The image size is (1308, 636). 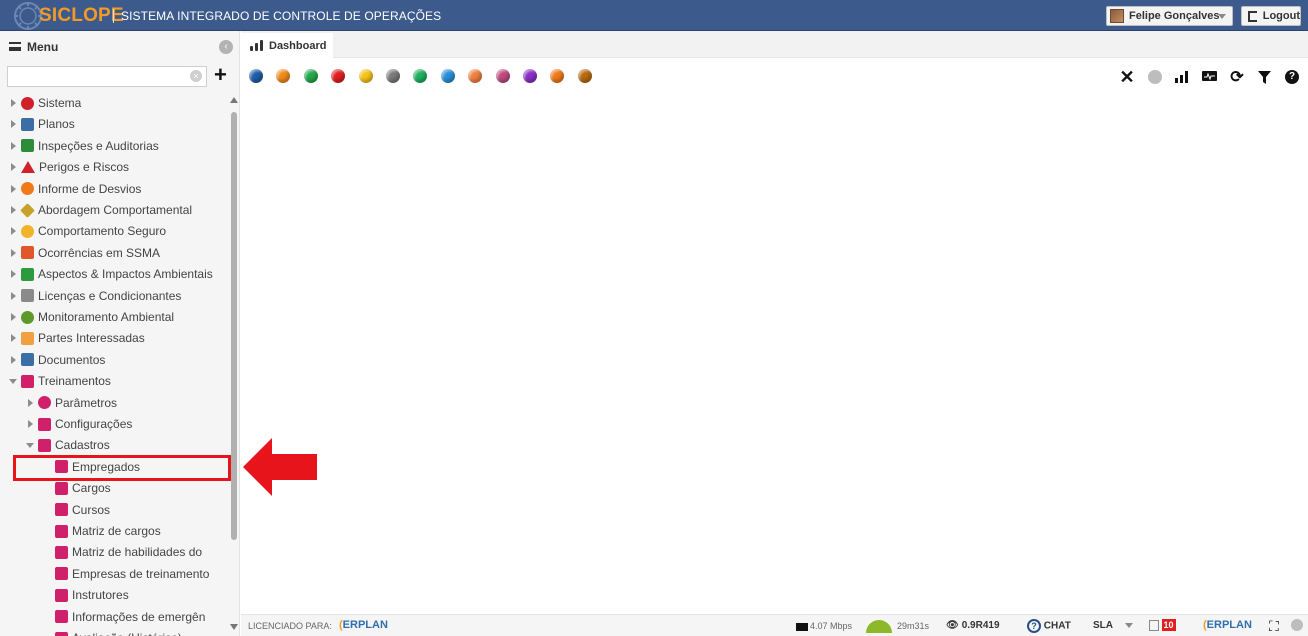 What do you see at coordinates (1237, 77) in the screenshot?
I see `refresh-icon: ⟳` at bounding box center [1237, 77].